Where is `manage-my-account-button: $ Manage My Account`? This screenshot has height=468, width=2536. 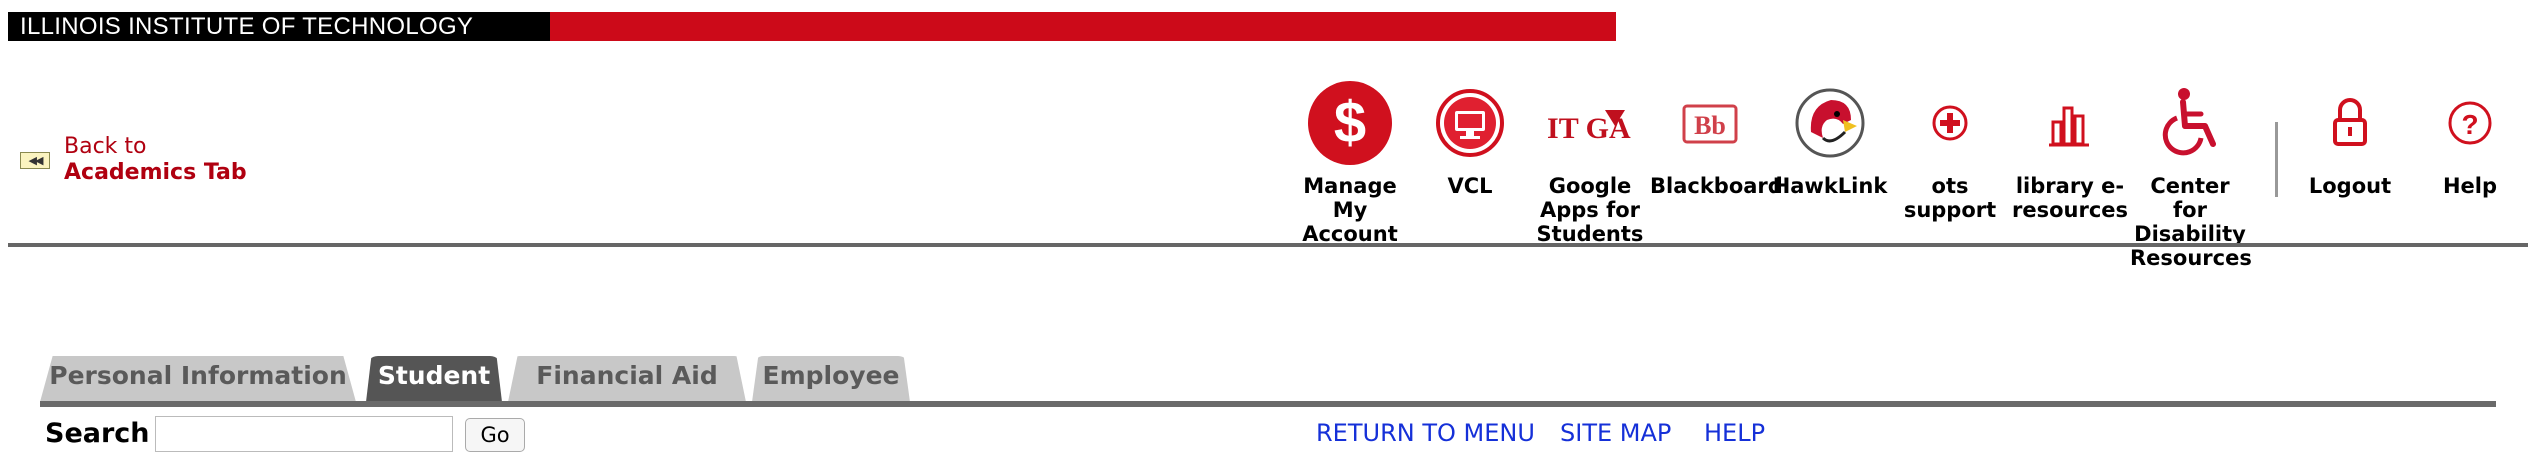
manage-my-account-button: $ Manage My Account is located at coordinates (1350, 163).